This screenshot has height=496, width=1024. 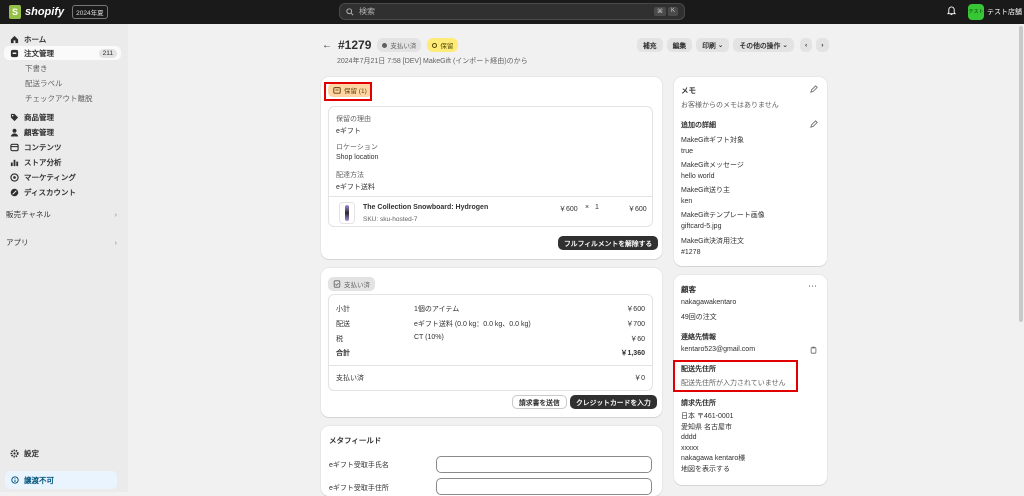 What do you see at coordinates (425, 207) in the screenshot?
I see `product-name-link: The Collection Snowboard: Hydrogen` at bounding box center [425, 207].